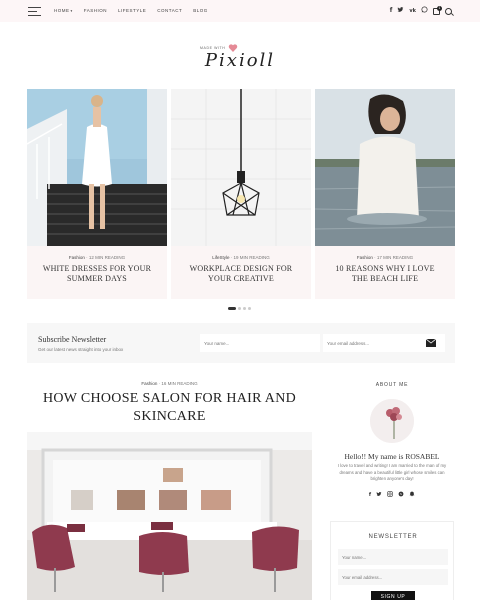 This screenshot has width=480, height=600. I want to click on post-meta: Fashion · 16 MIN READING, so click(169, 383).